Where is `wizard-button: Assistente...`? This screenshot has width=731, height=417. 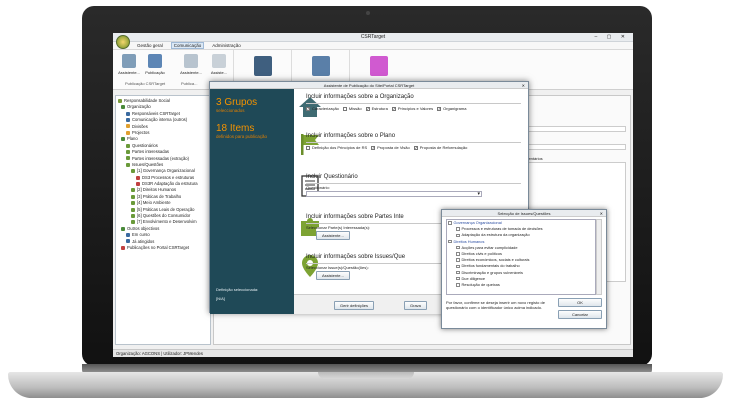 wizard-button: Assistente... is located at coordinates (129, 64).